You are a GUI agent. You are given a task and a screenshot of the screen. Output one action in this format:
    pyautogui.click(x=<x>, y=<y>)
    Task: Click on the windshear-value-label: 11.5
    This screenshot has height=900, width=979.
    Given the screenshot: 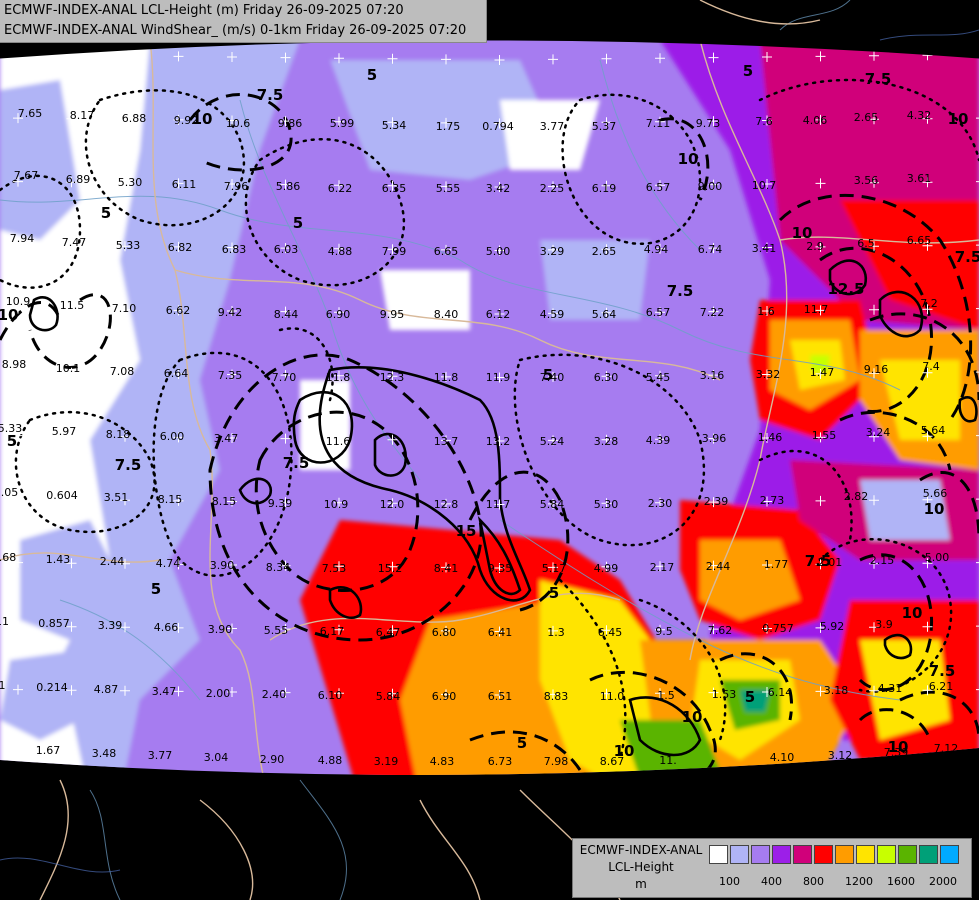 What is the action you would take?
    pyautogui.click(x=72, y=305)
    